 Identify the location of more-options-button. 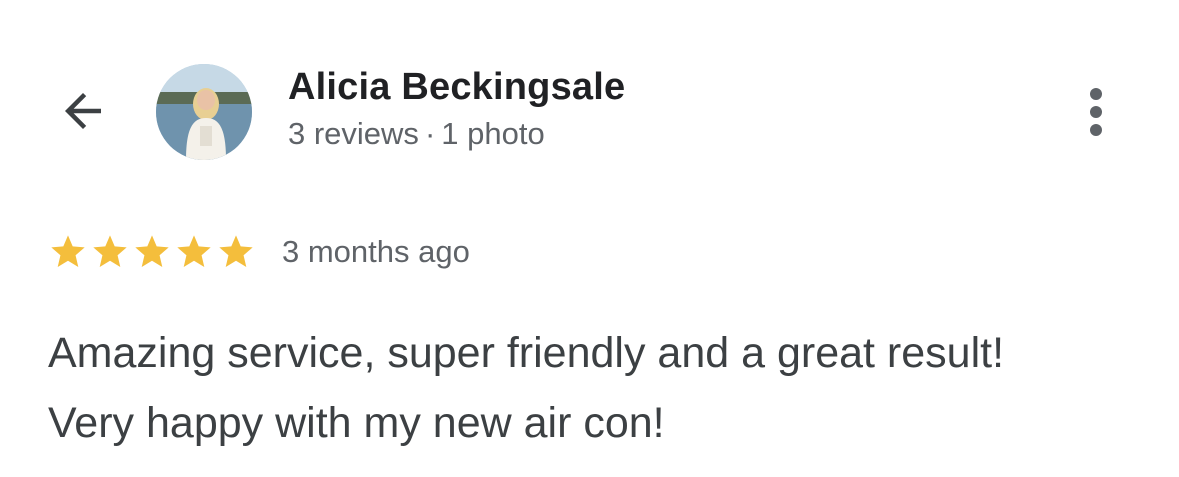
(1096, 112).